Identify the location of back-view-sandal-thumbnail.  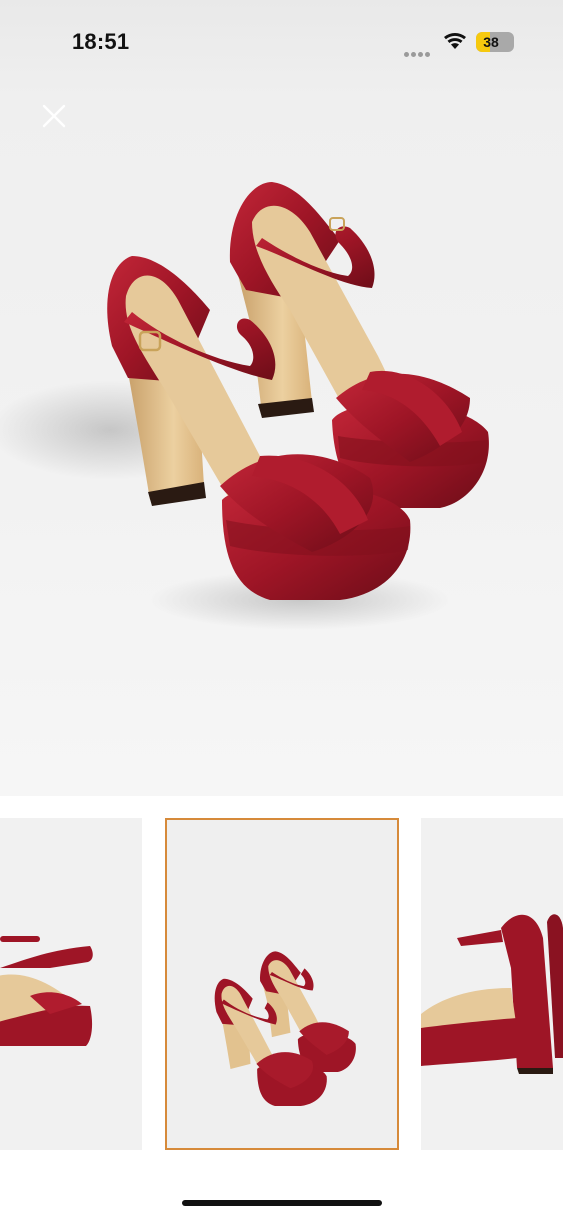
(492, 984).